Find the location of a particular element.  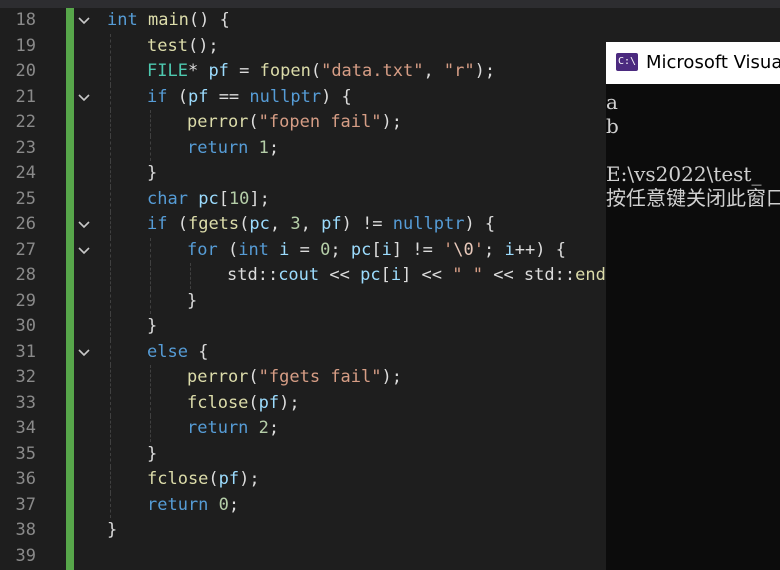

code-token: () { is located at coordinates (209, 20).